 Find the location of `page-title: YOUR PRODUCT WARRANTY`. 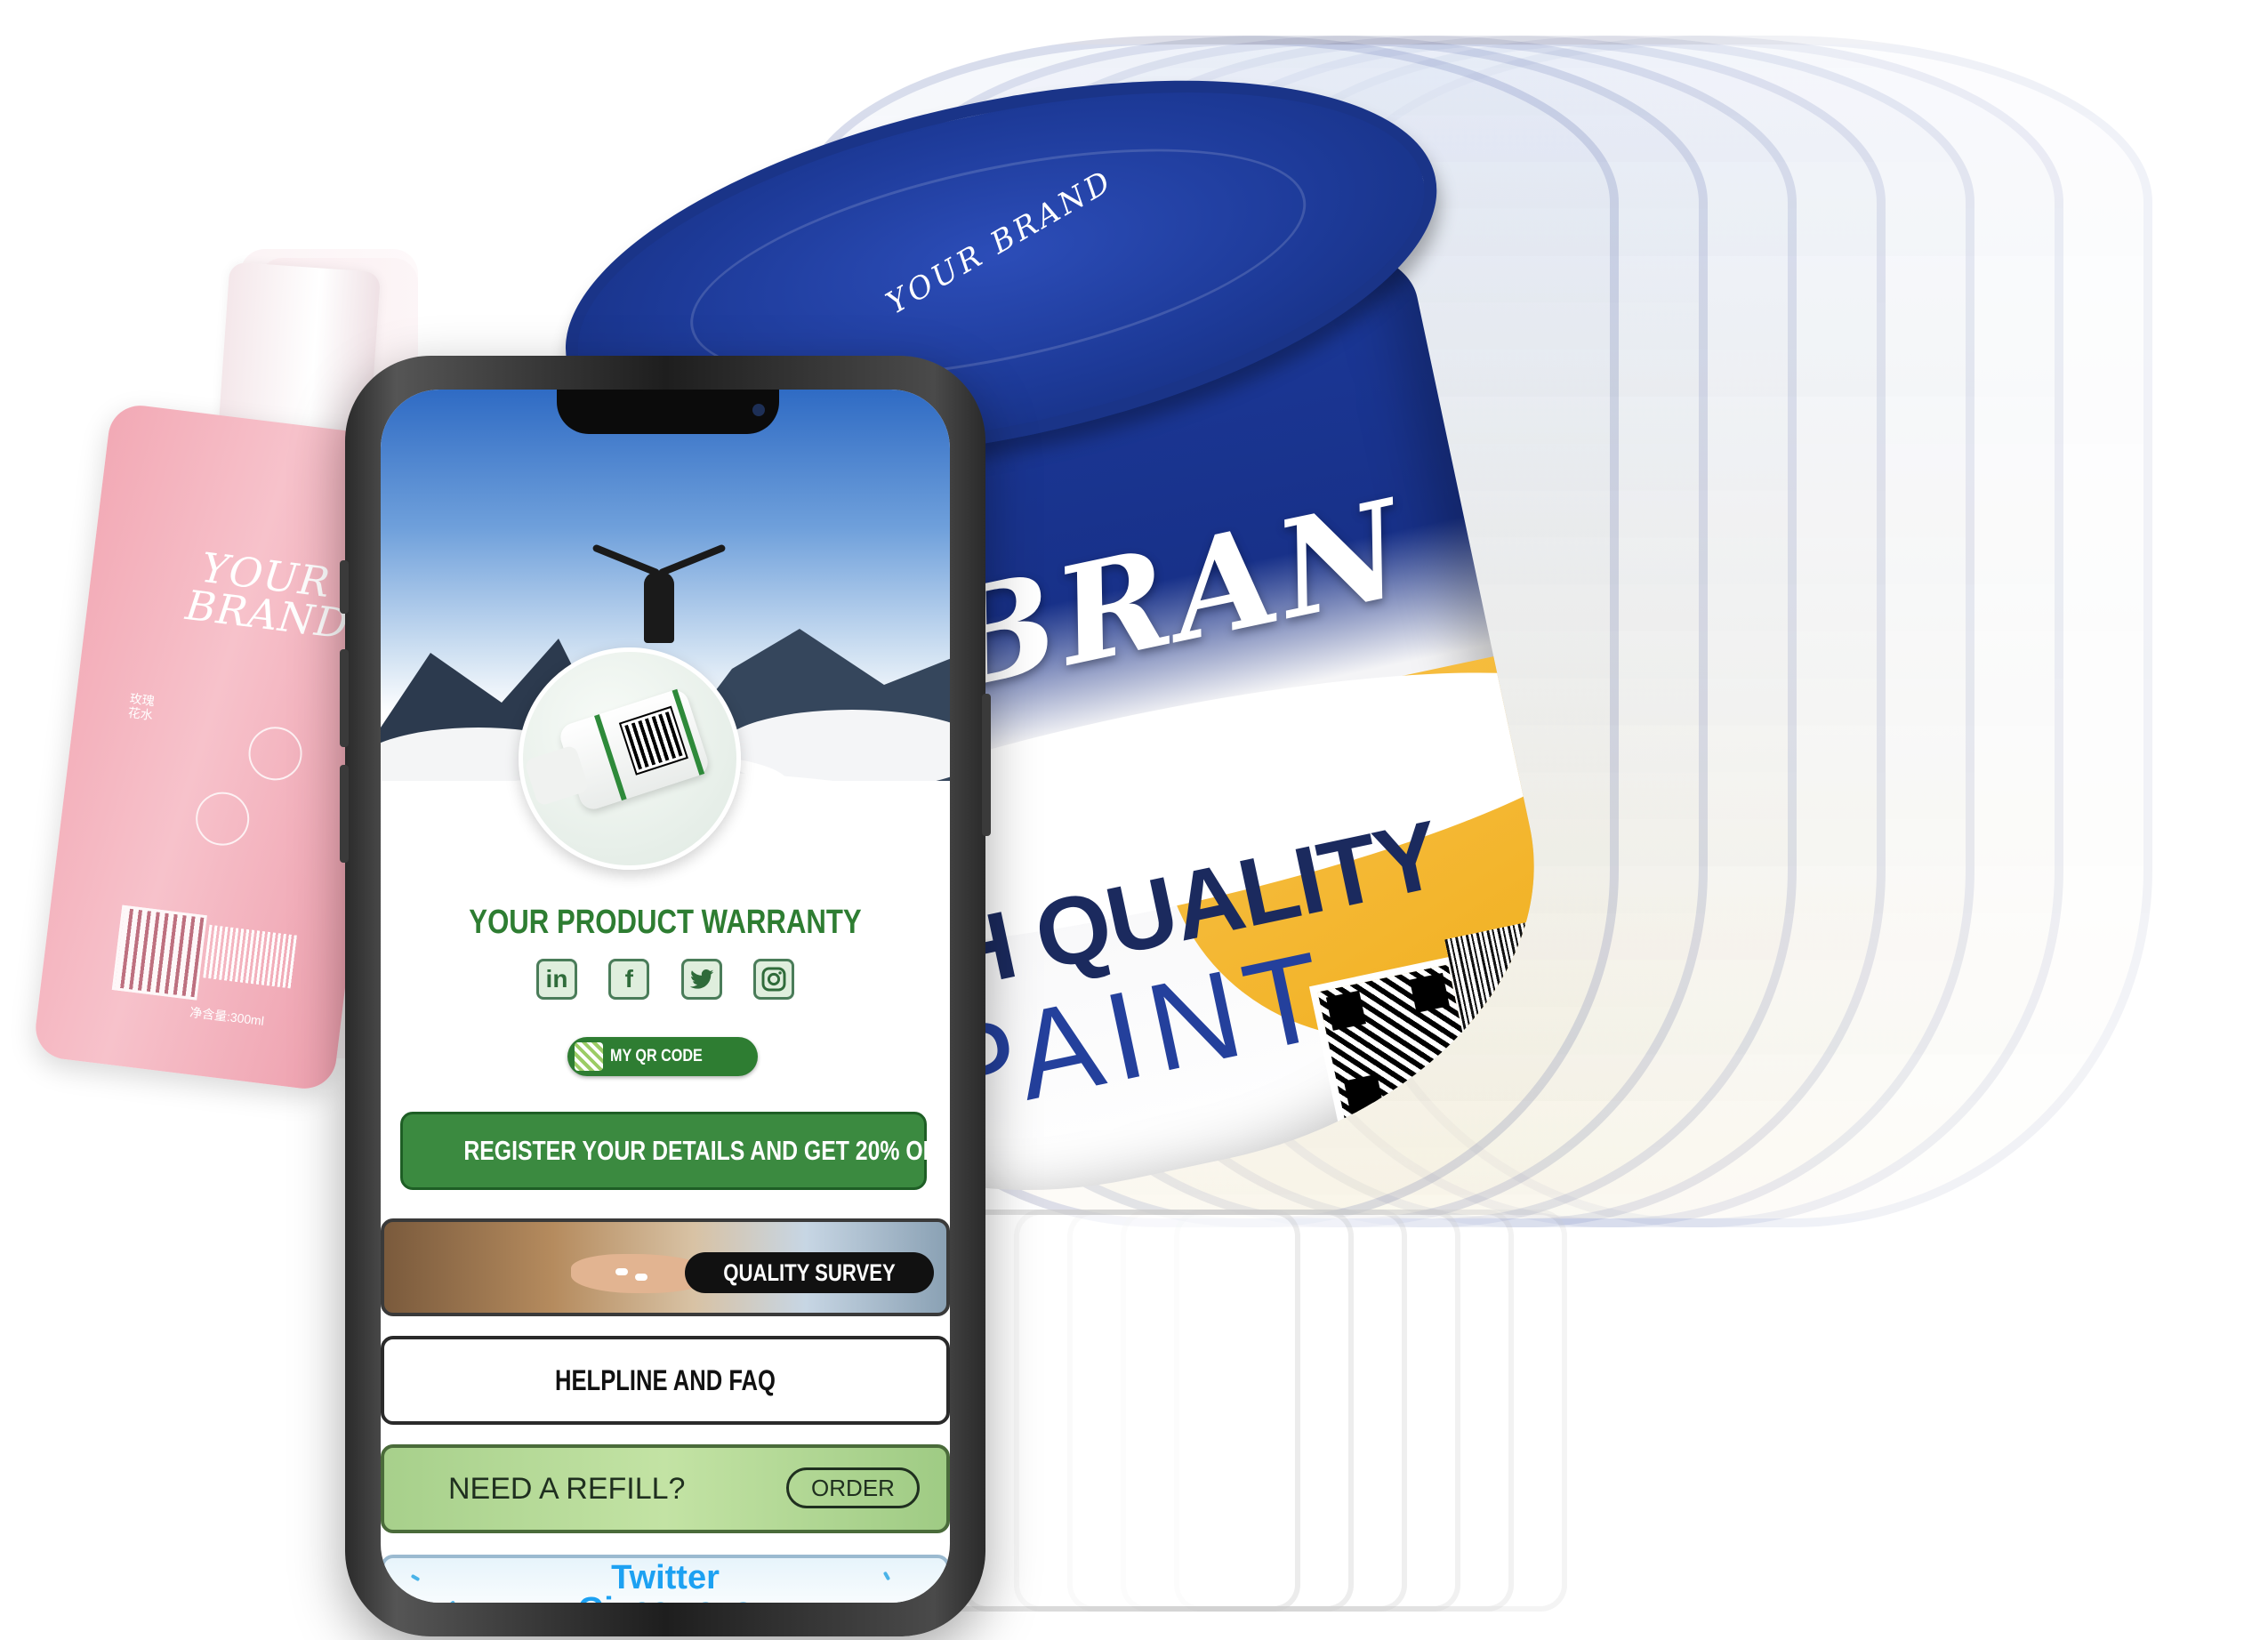

page-title: YOUR PRODUCT WARRANTY is located at coordinates (665, 922).